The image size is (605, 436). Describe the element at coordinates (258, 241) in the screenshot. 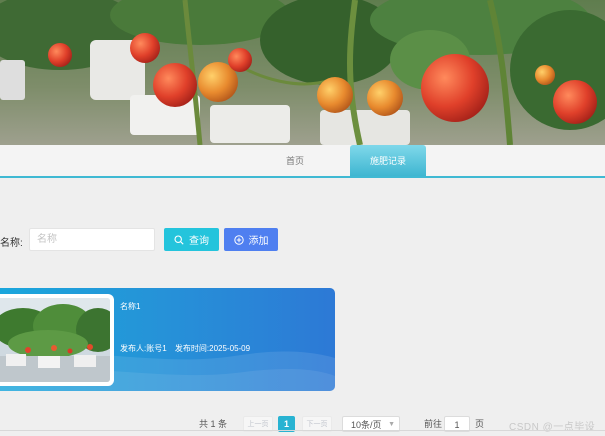

I see `add-button-label: 添加` at that location.